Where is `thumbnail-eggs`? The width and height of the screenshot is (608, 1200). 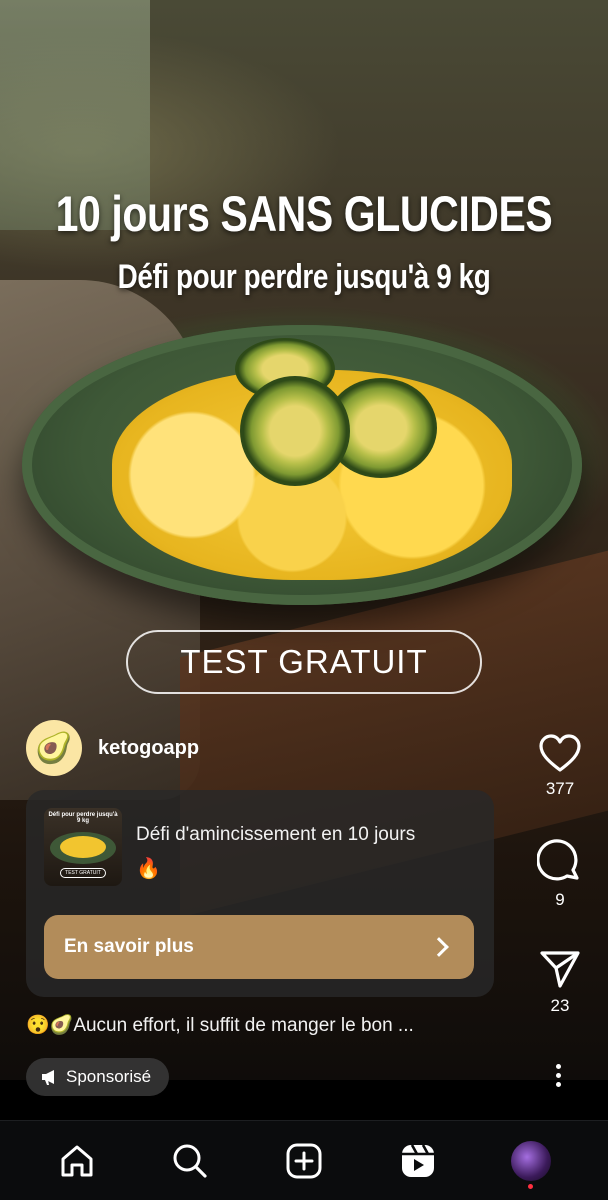 thumbnail-eggs is located at coordinates (83, 847).